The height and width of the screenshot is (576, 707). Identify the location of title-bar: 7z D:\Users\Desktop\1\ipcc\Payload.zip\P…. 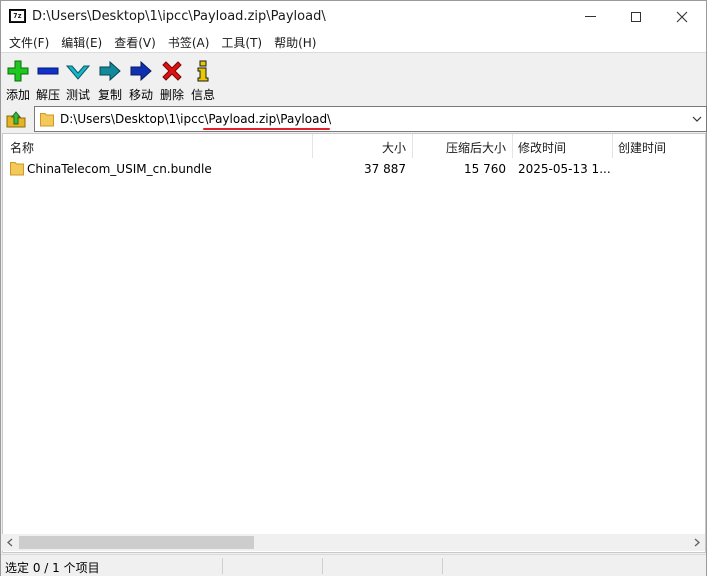
(353, 16).